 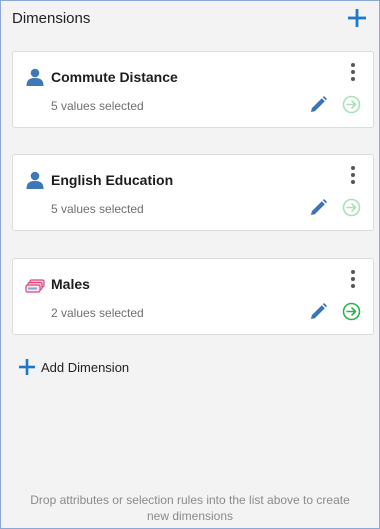 I want to click on dimension-title: Commute Distance, so click(x=114, y=77).